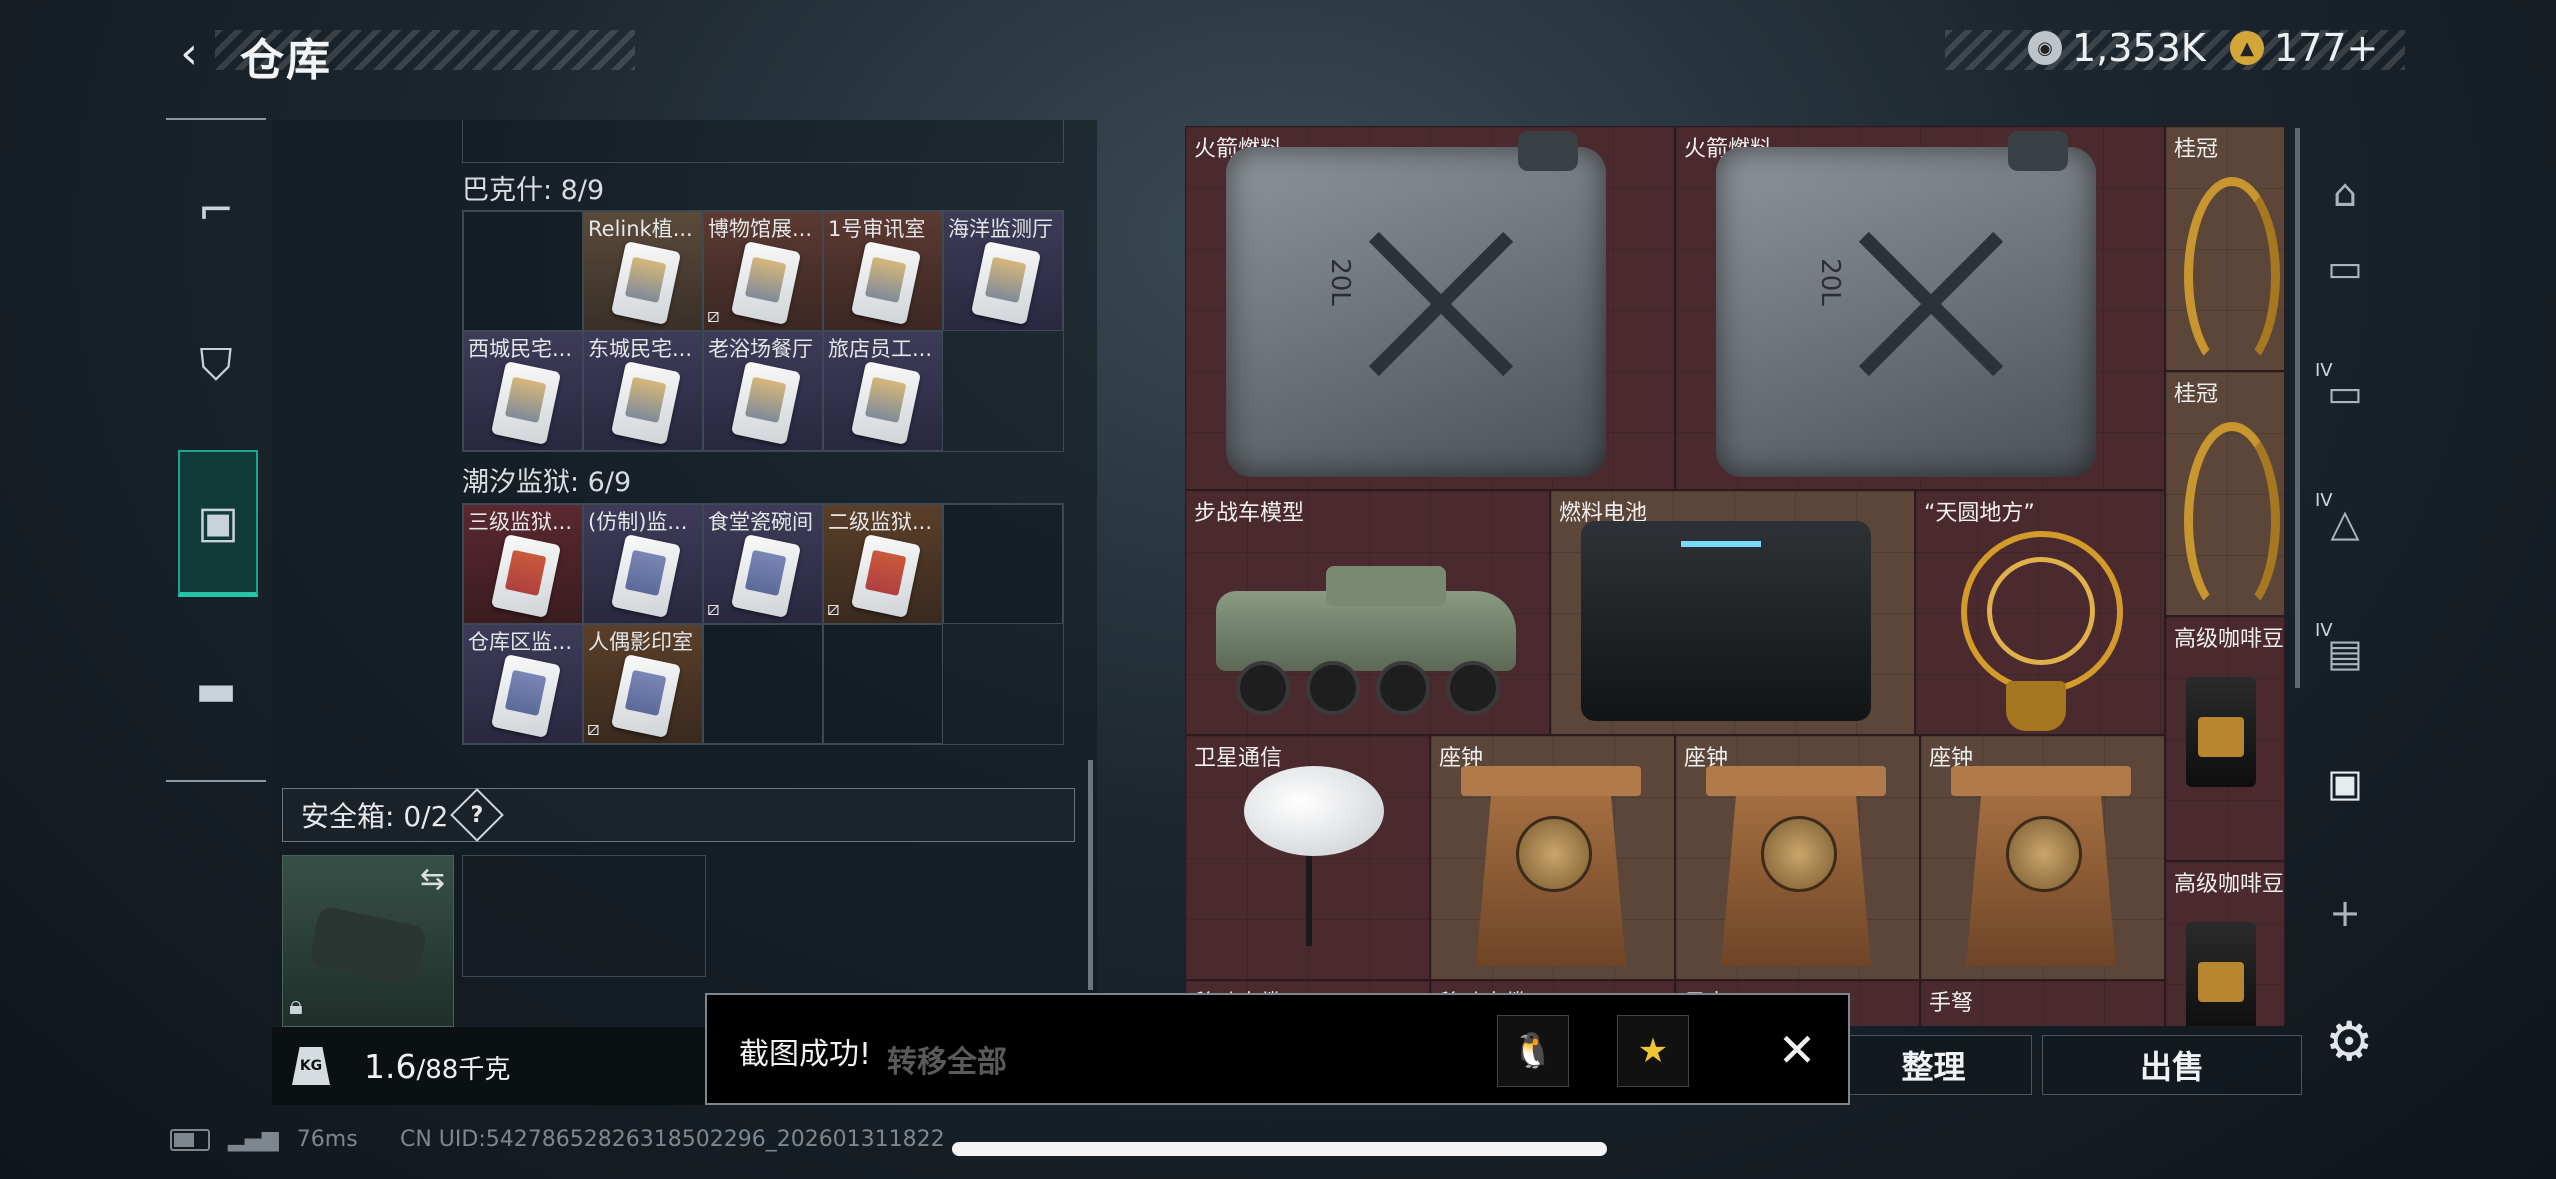  I want to click on stash-scrollbar, so click(2297, 408).